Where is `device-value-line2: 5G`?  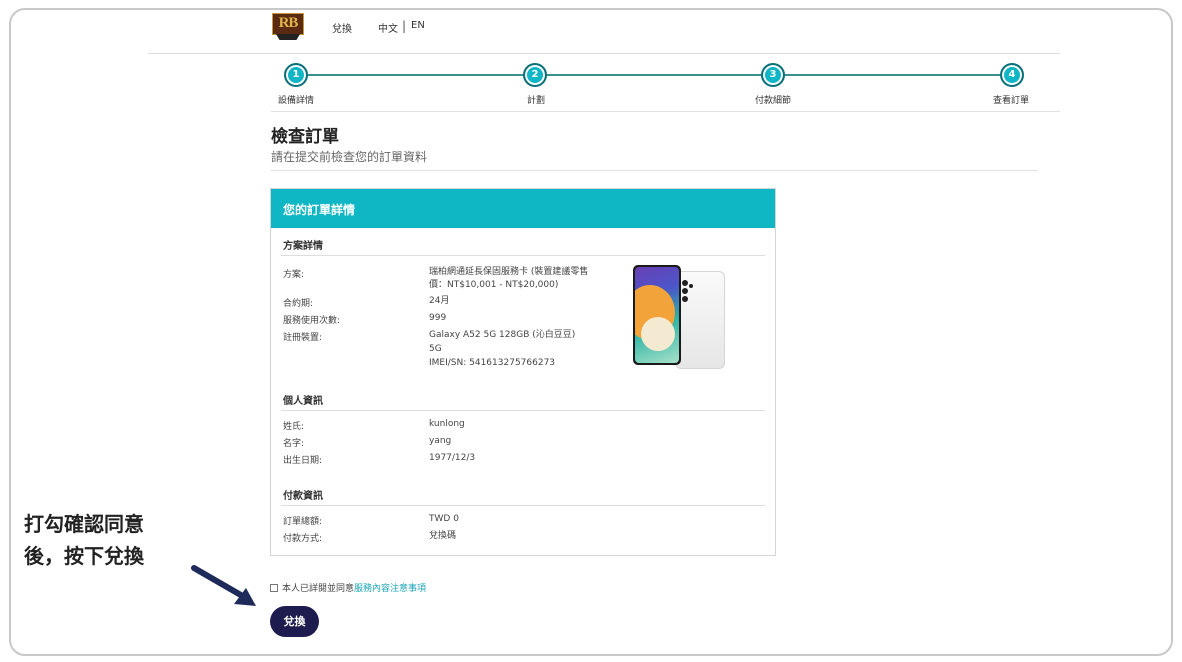
device-value-line2: 5G is located at coordinates (435, 349).